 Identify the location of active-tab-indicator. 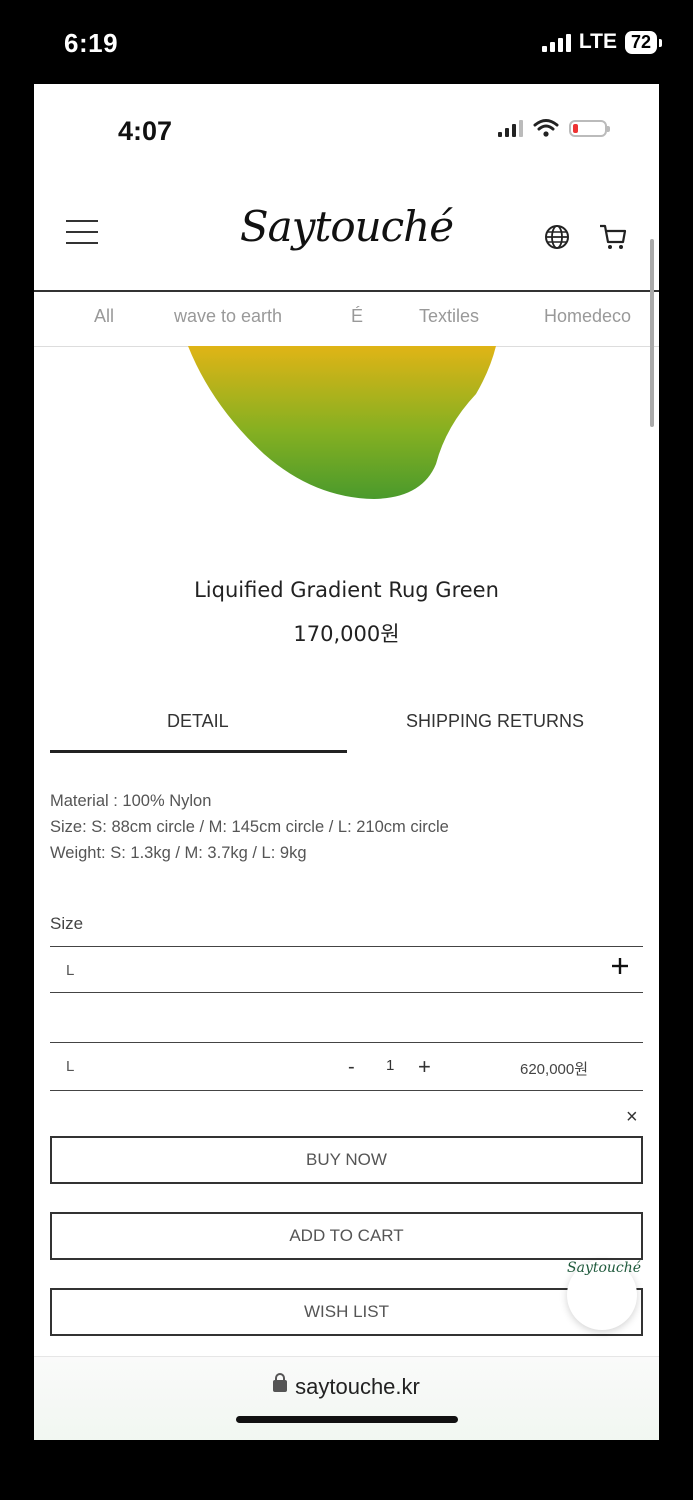
(198, 751).